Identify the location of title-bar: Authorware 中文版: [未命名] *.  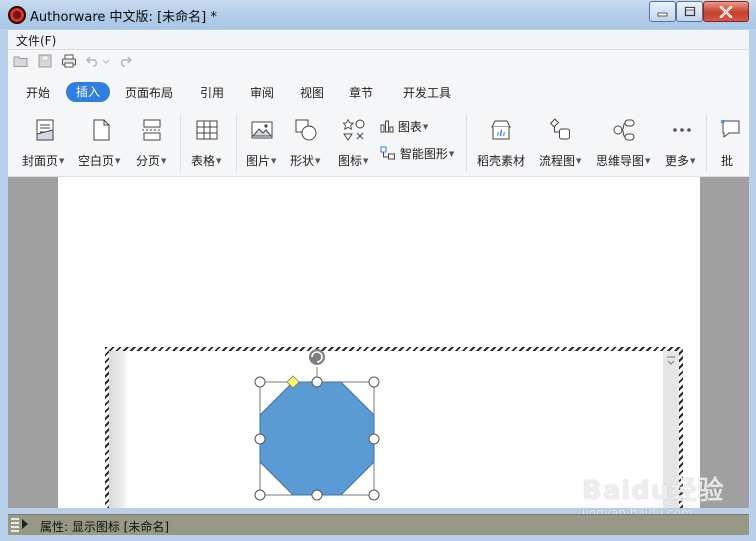
(378, 14).